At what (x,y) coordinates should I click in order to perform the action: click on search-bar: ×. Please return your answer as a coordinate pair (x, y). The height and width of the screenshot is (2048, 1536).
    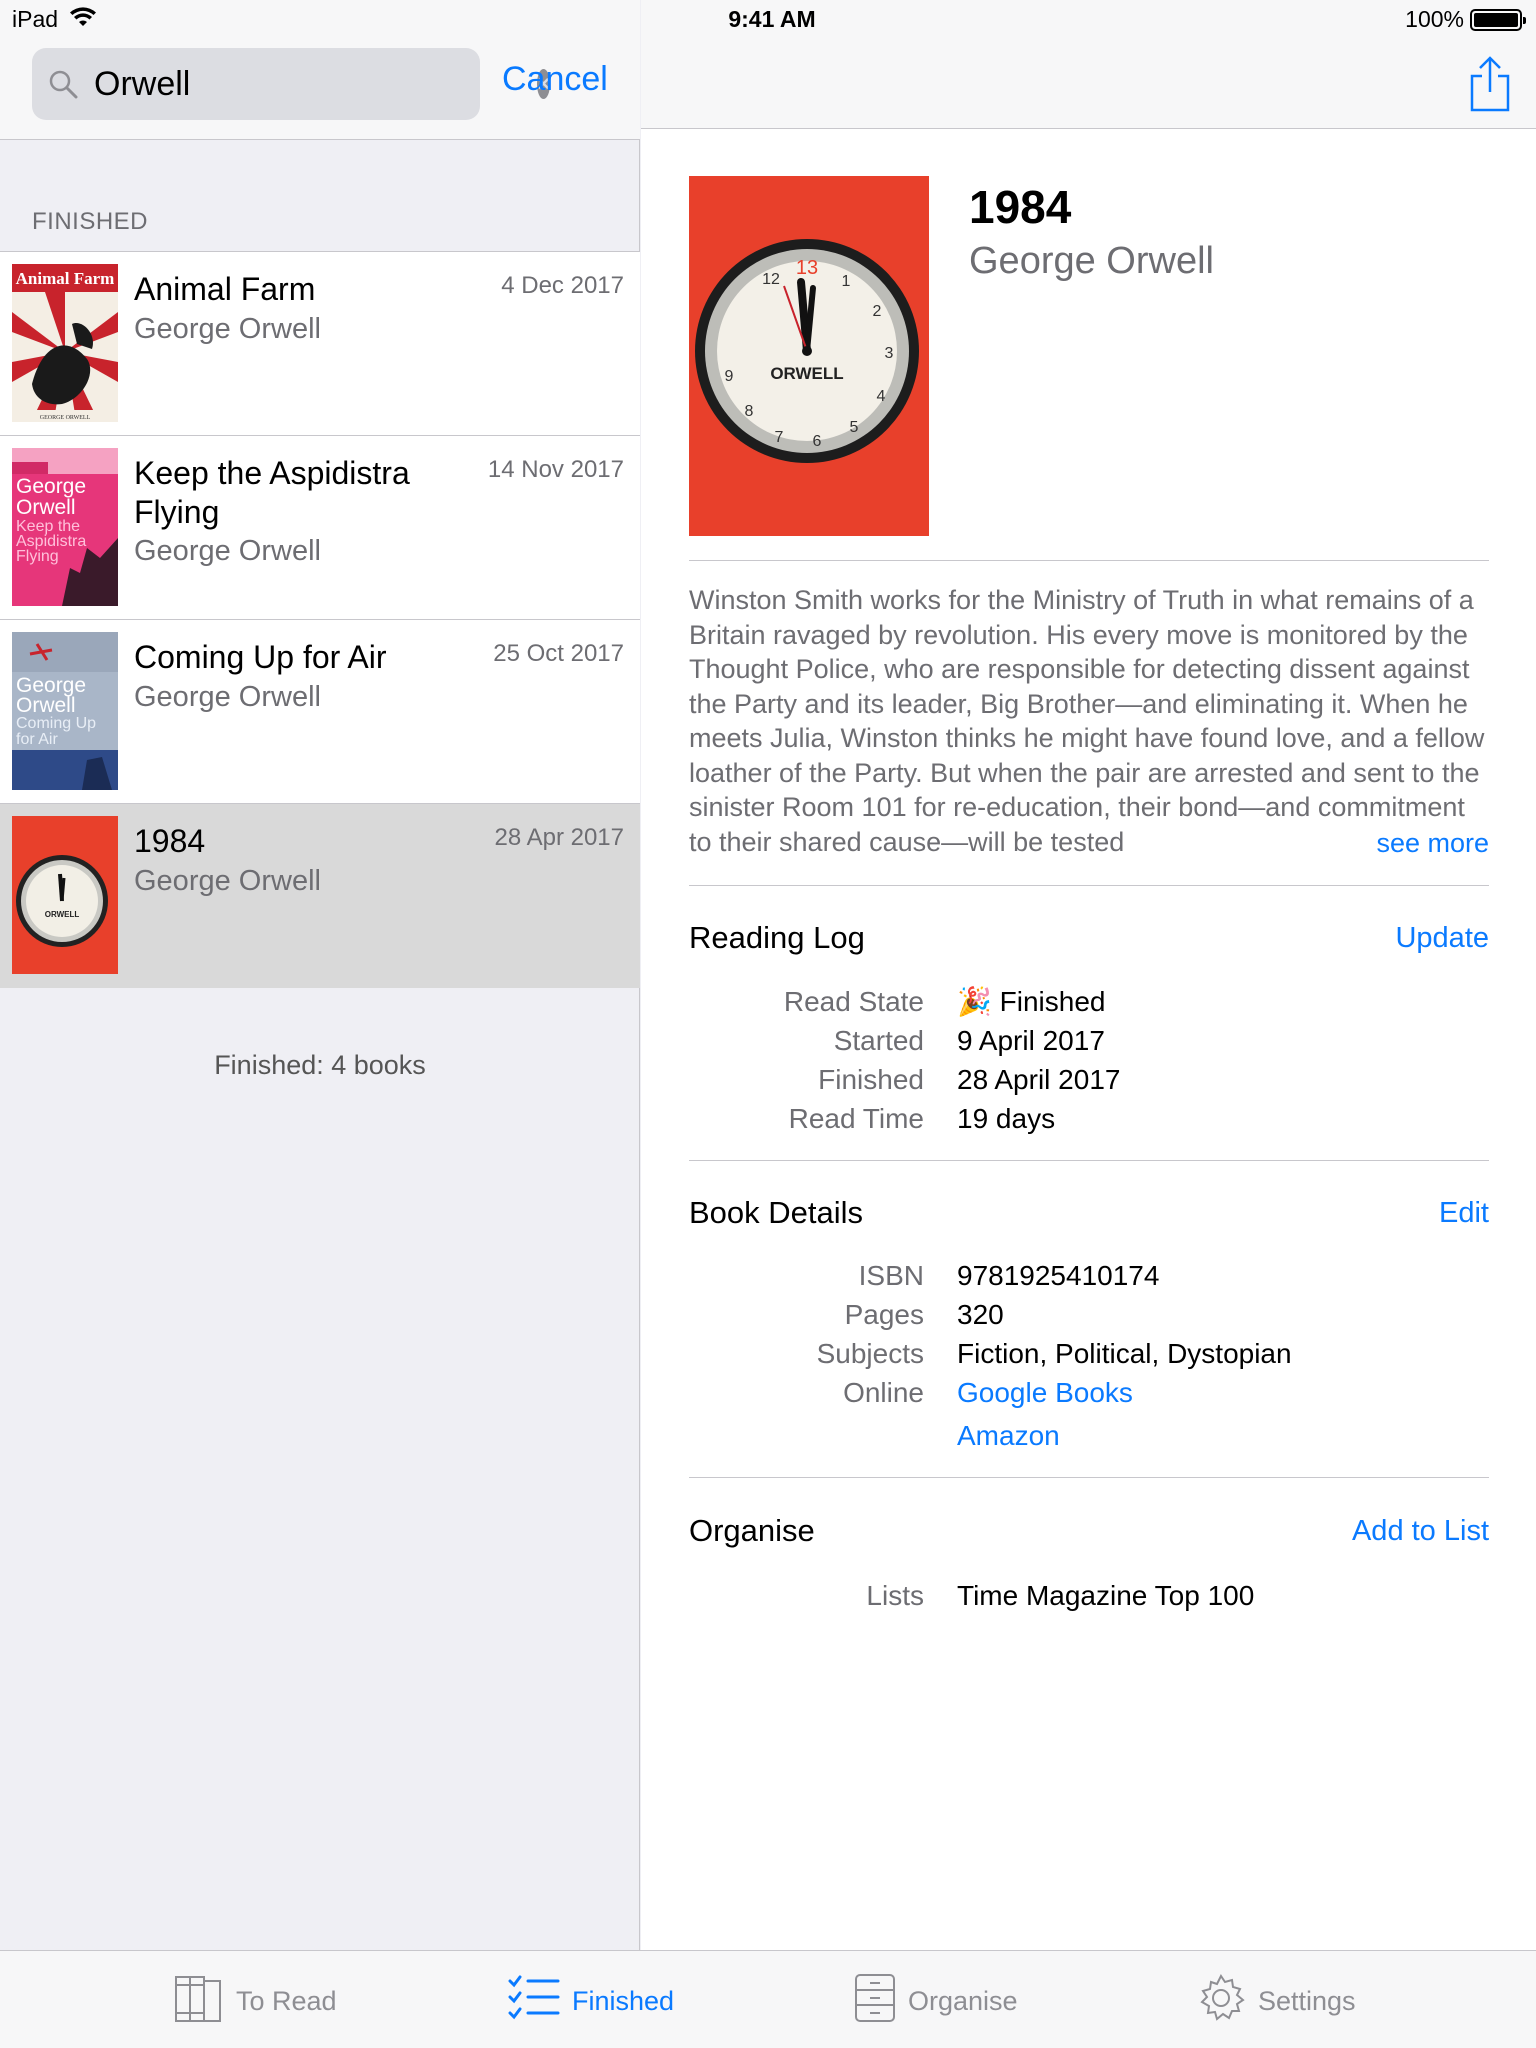
    Looking at the image, I should click on (291, 84).